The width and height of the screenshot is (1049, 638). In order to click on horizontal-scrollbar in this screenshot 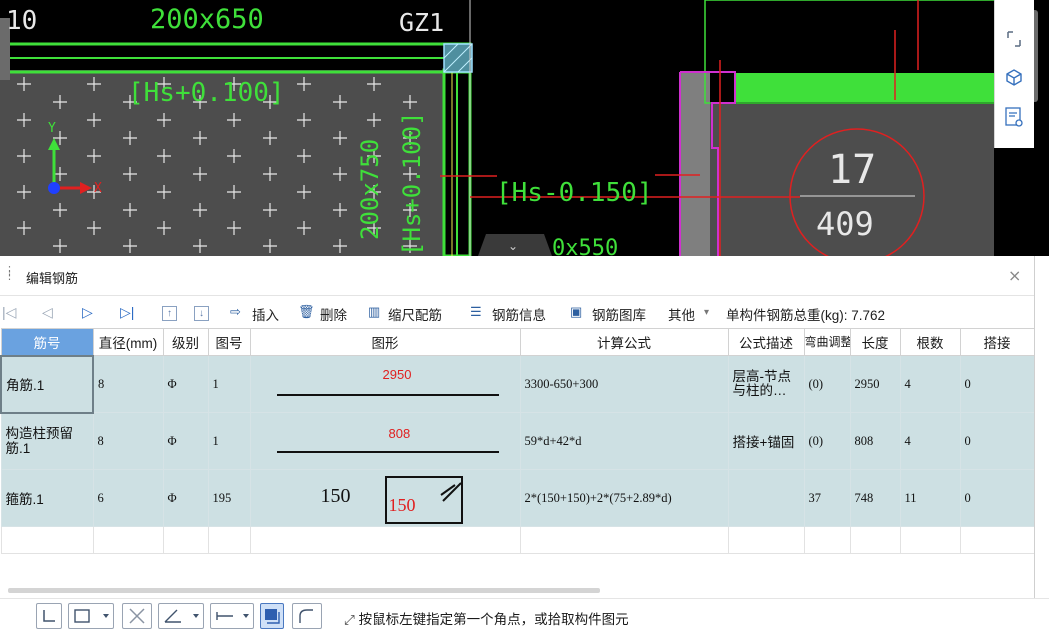, I will do `click(304, 590)`.